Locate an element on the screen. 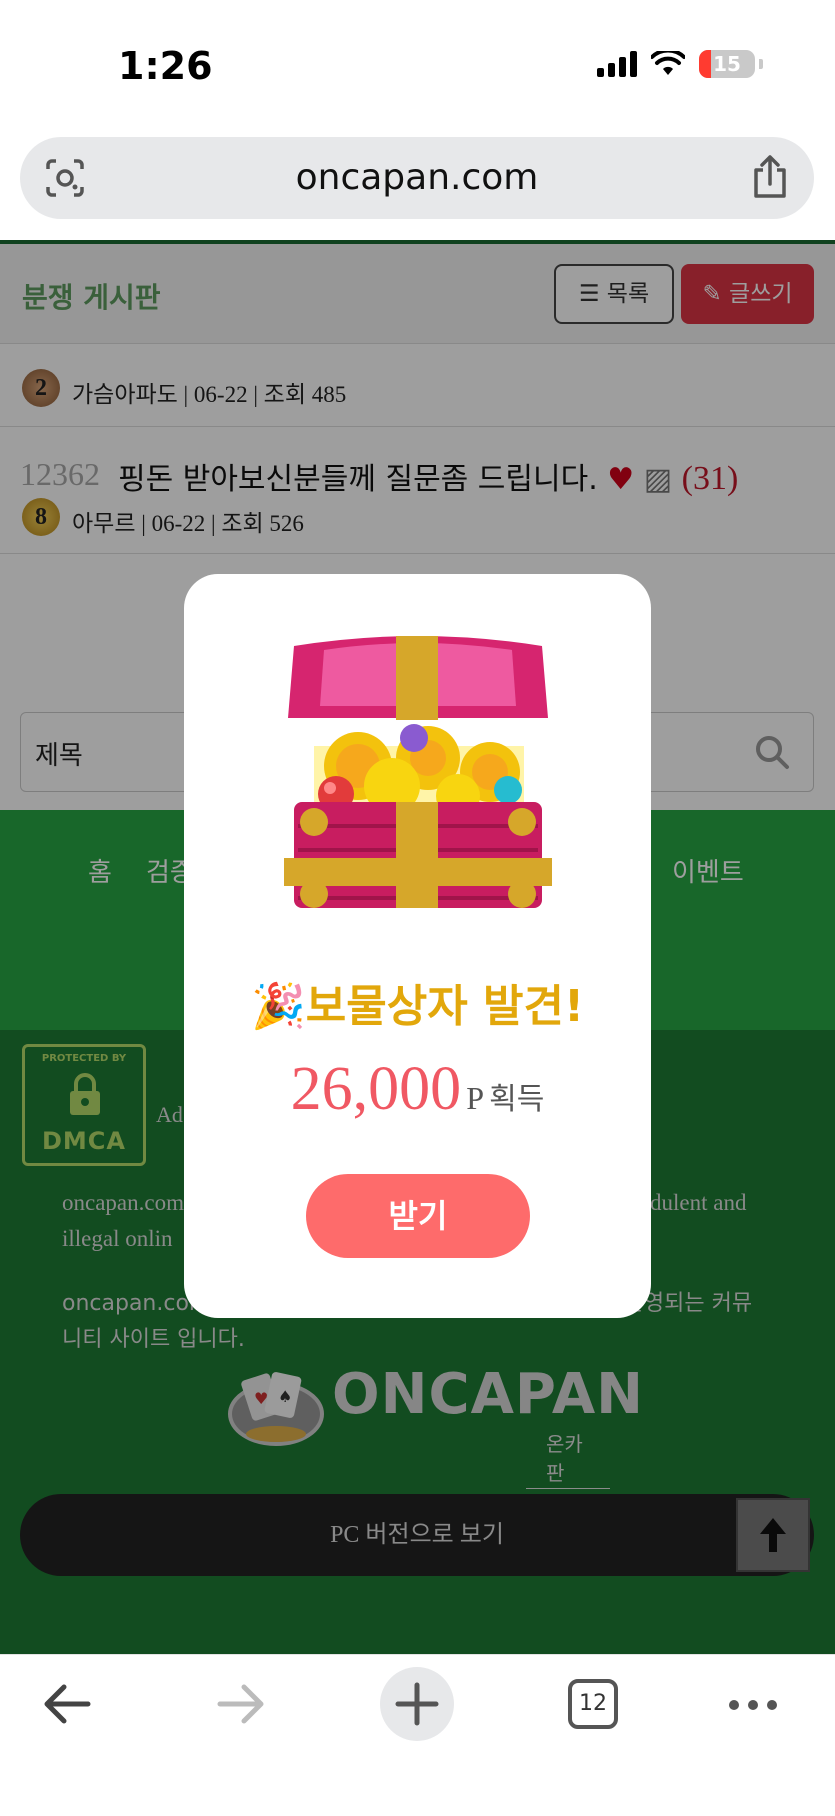 The width and height of the screenshot is (835, 1816). plus-icon is located at coordinates (417, 1704).